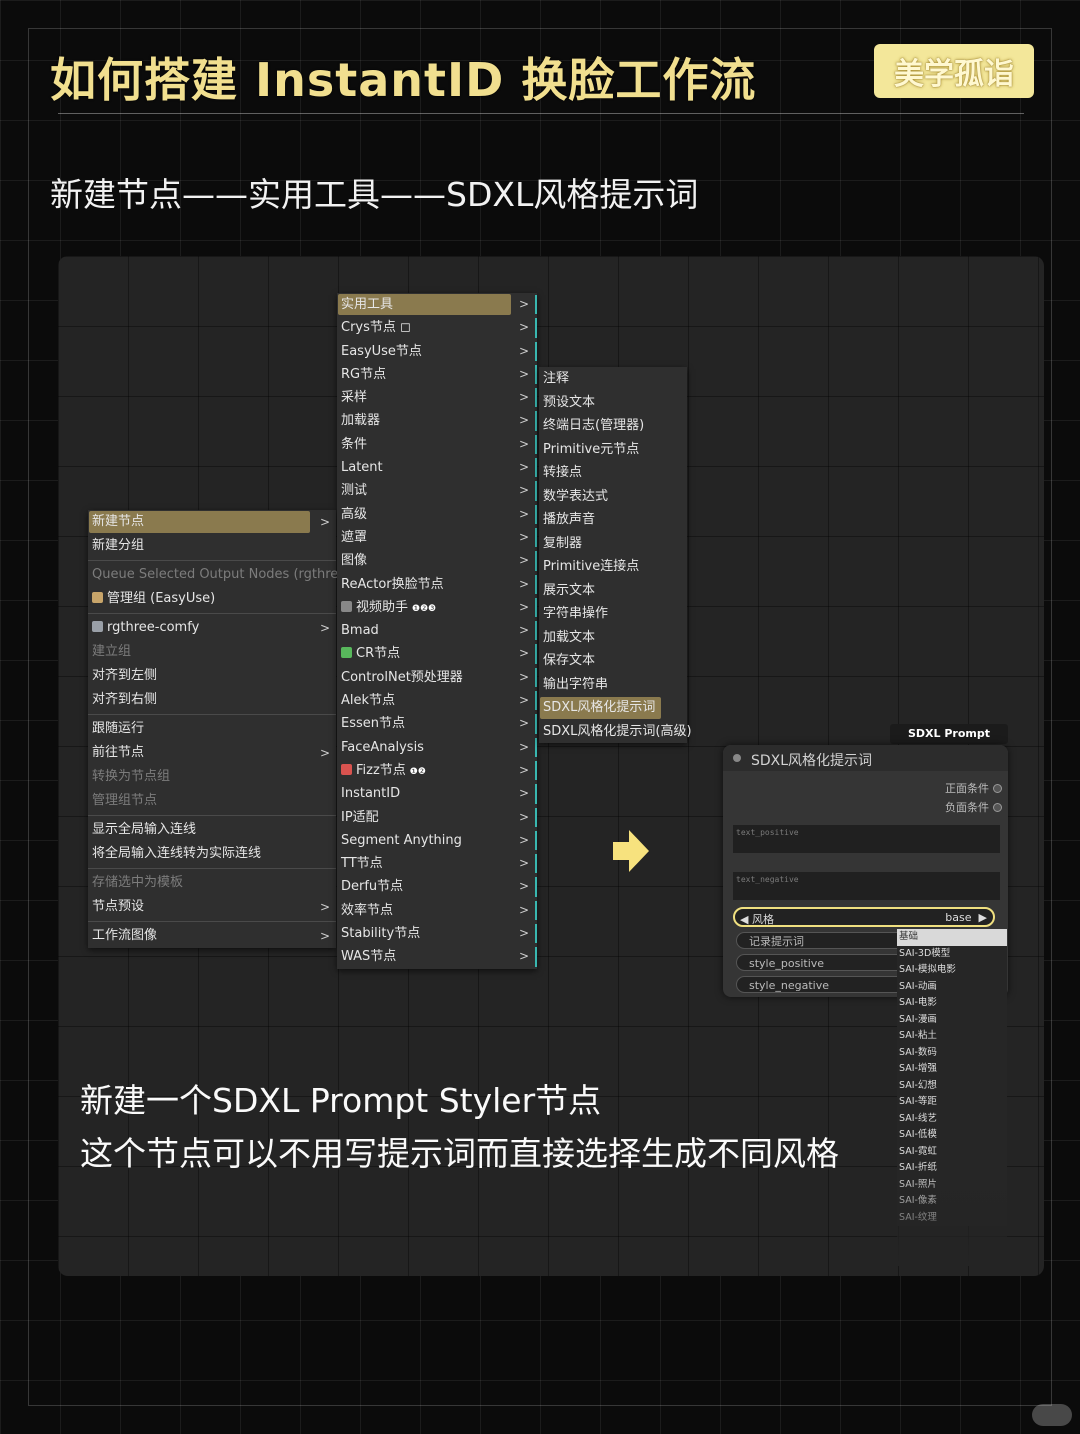 This screenshot has height=1434, width=1080. I want to click on tools-menu-item-1: Crys节点 ◻ >, so click(437, 327).